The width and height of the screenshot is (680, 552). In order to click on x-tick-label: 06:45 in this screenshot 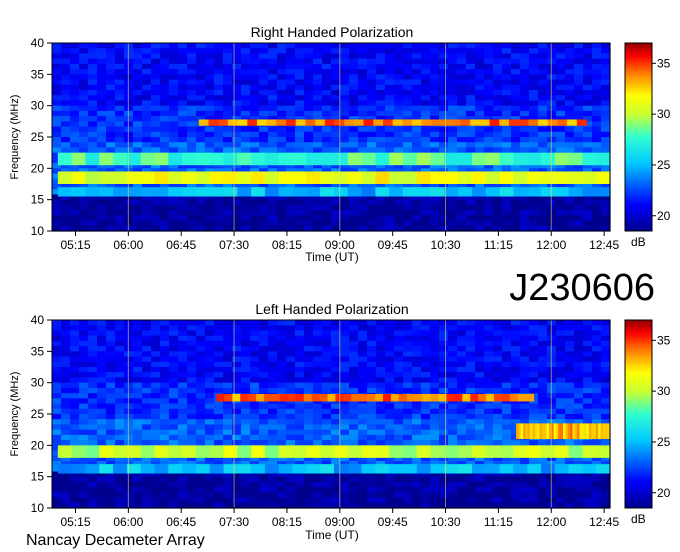, I will do `click(181, 522)`.